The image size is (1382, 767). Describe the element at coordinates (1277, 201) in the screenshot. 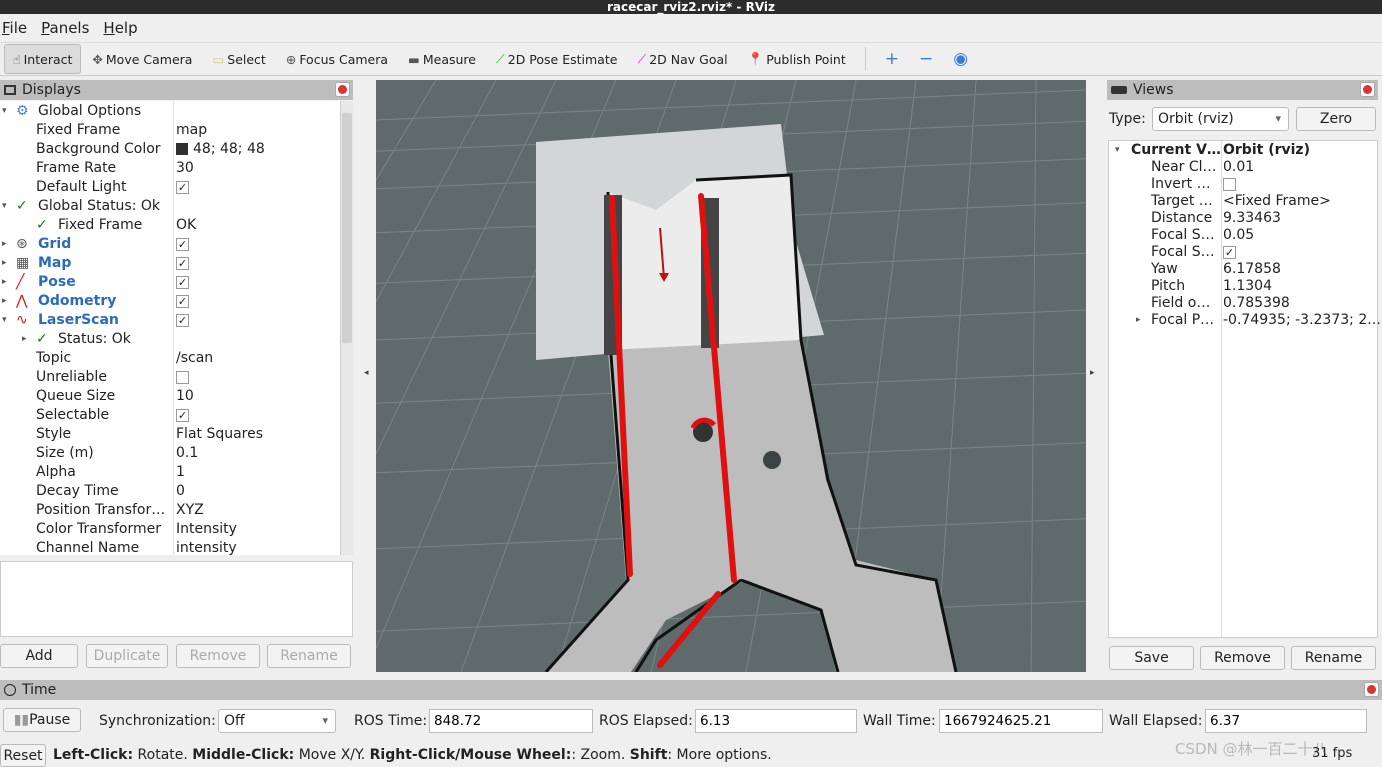

I see `property-value: <Fixed Frame>` at that location.